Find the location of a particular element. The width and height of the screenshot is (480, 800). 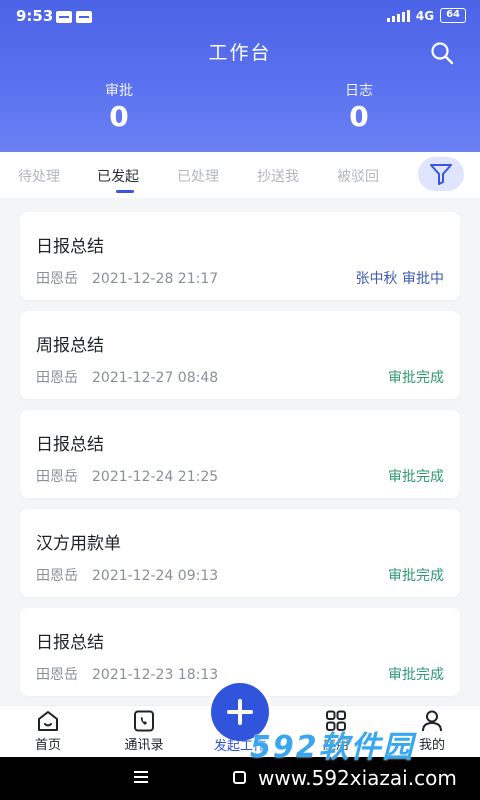

status-indicators: 4G 64 is located at coordinates (426, 15).